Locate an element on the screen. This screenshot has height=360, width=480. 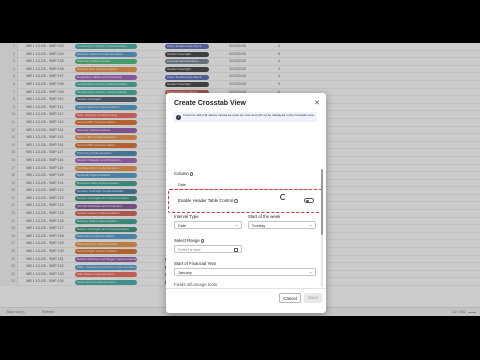
toggle-knob is located at coordinates (307, 201).